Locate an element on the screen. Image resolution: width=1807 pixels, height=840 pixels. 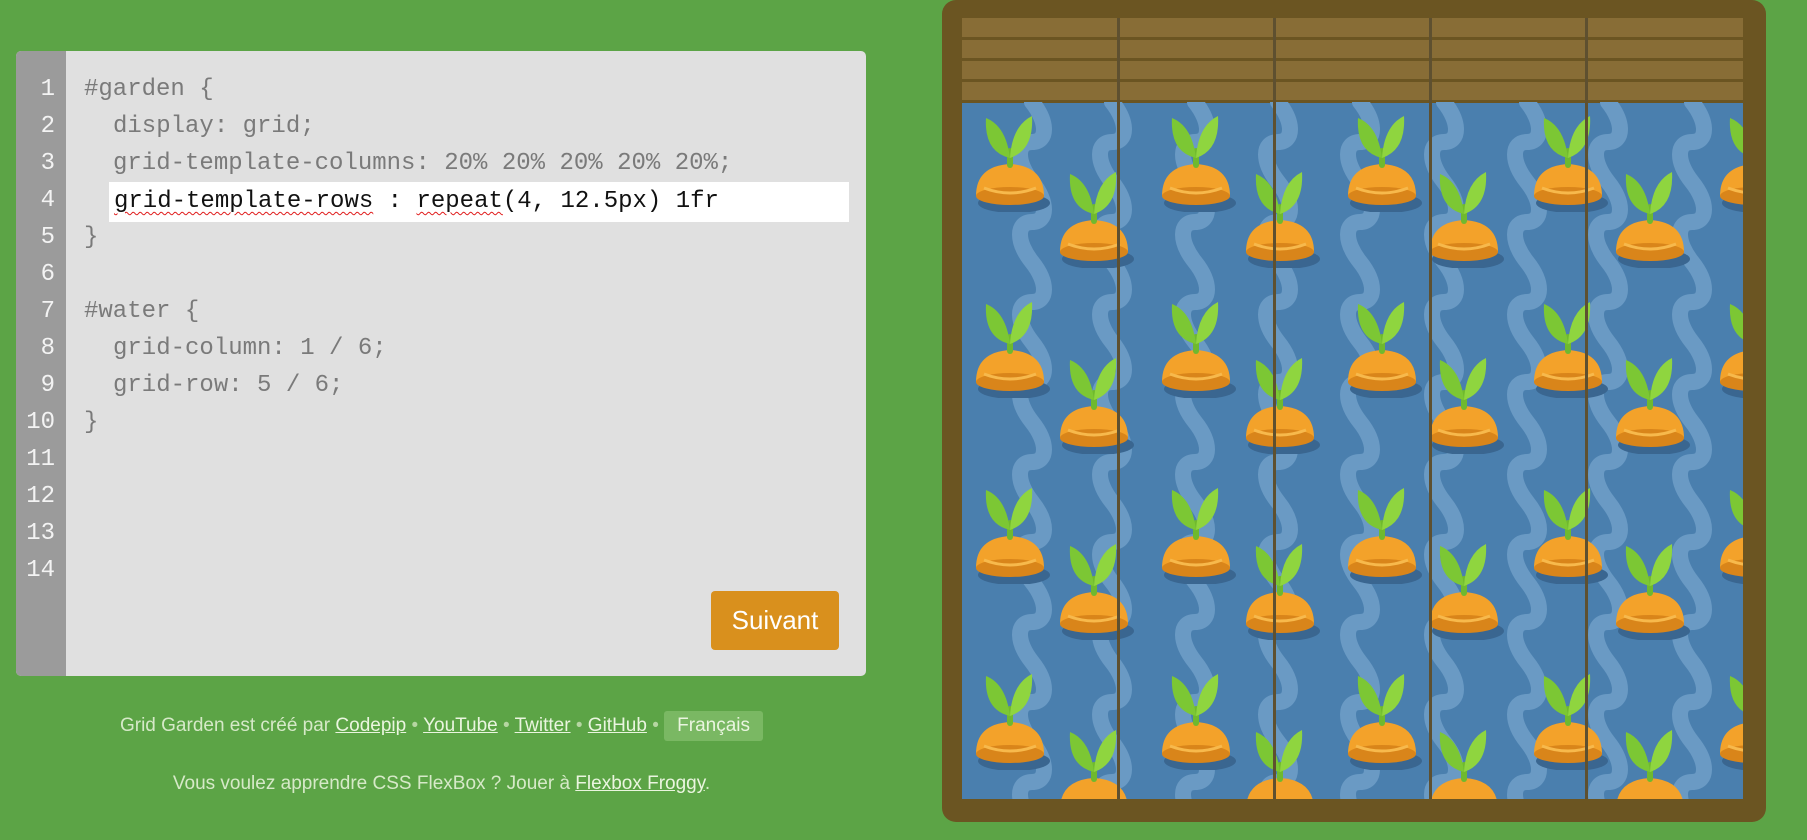
line-number-gutter: 1 2 3 4 5 6 7 8 9 10 11 12 13 14 is located at coordinates (41, 363).